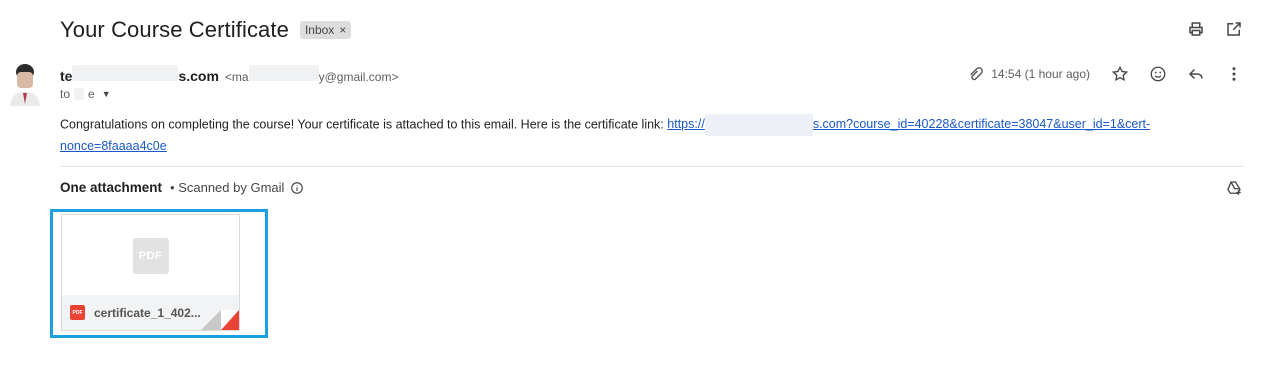 This screenshot has height=374, width=1274. What do you see at coordinates (227, 187) in the screenshot?
I see `scanned-label: • Scanned by Gmail` at bounding box center [227, 187].